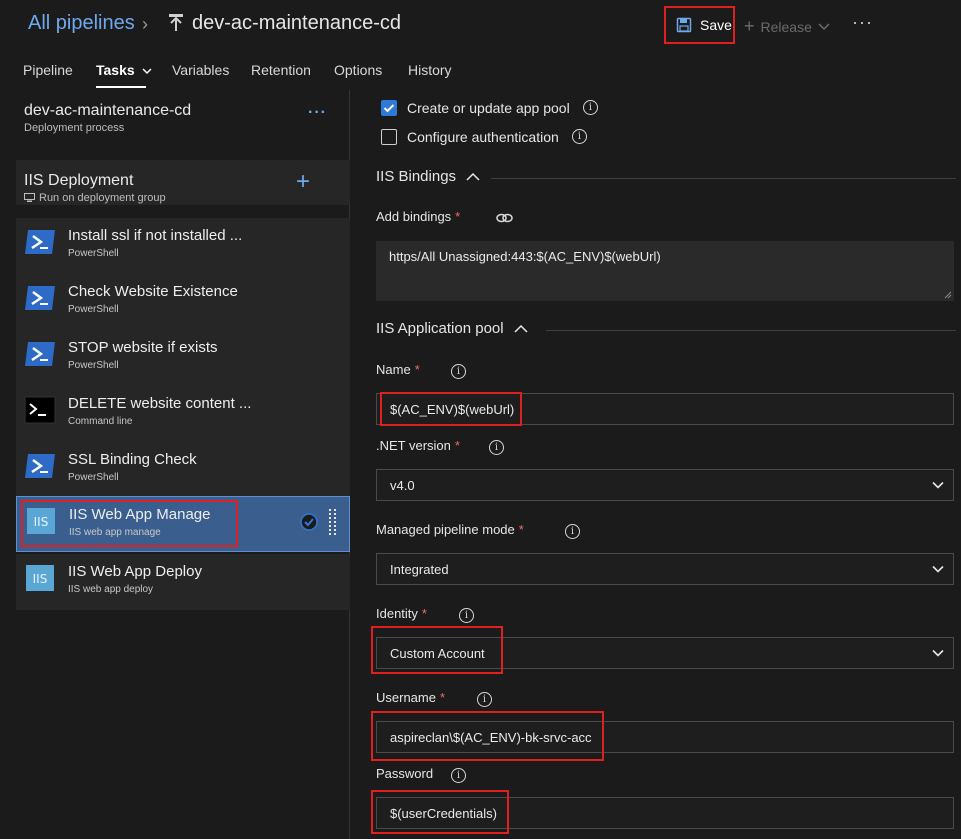  I want to click on check-circle-icon, so click(309, 522).